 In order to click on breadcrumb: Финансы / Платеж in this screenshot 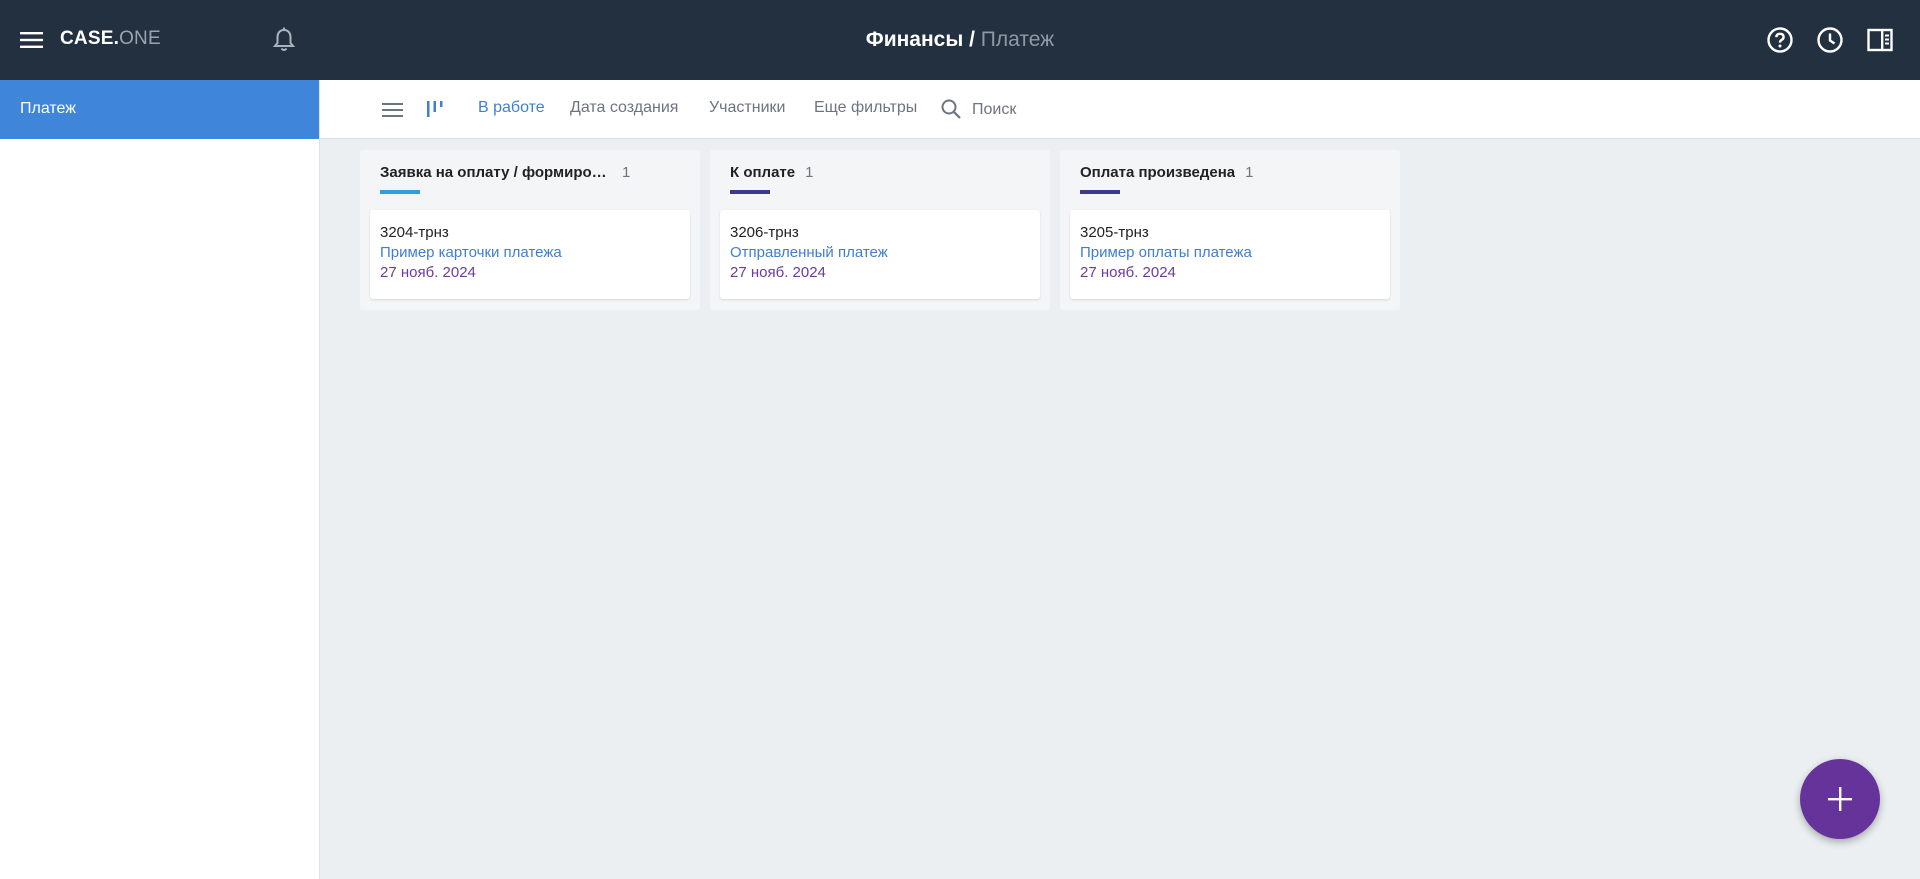, I will do `click(960, 40)`.